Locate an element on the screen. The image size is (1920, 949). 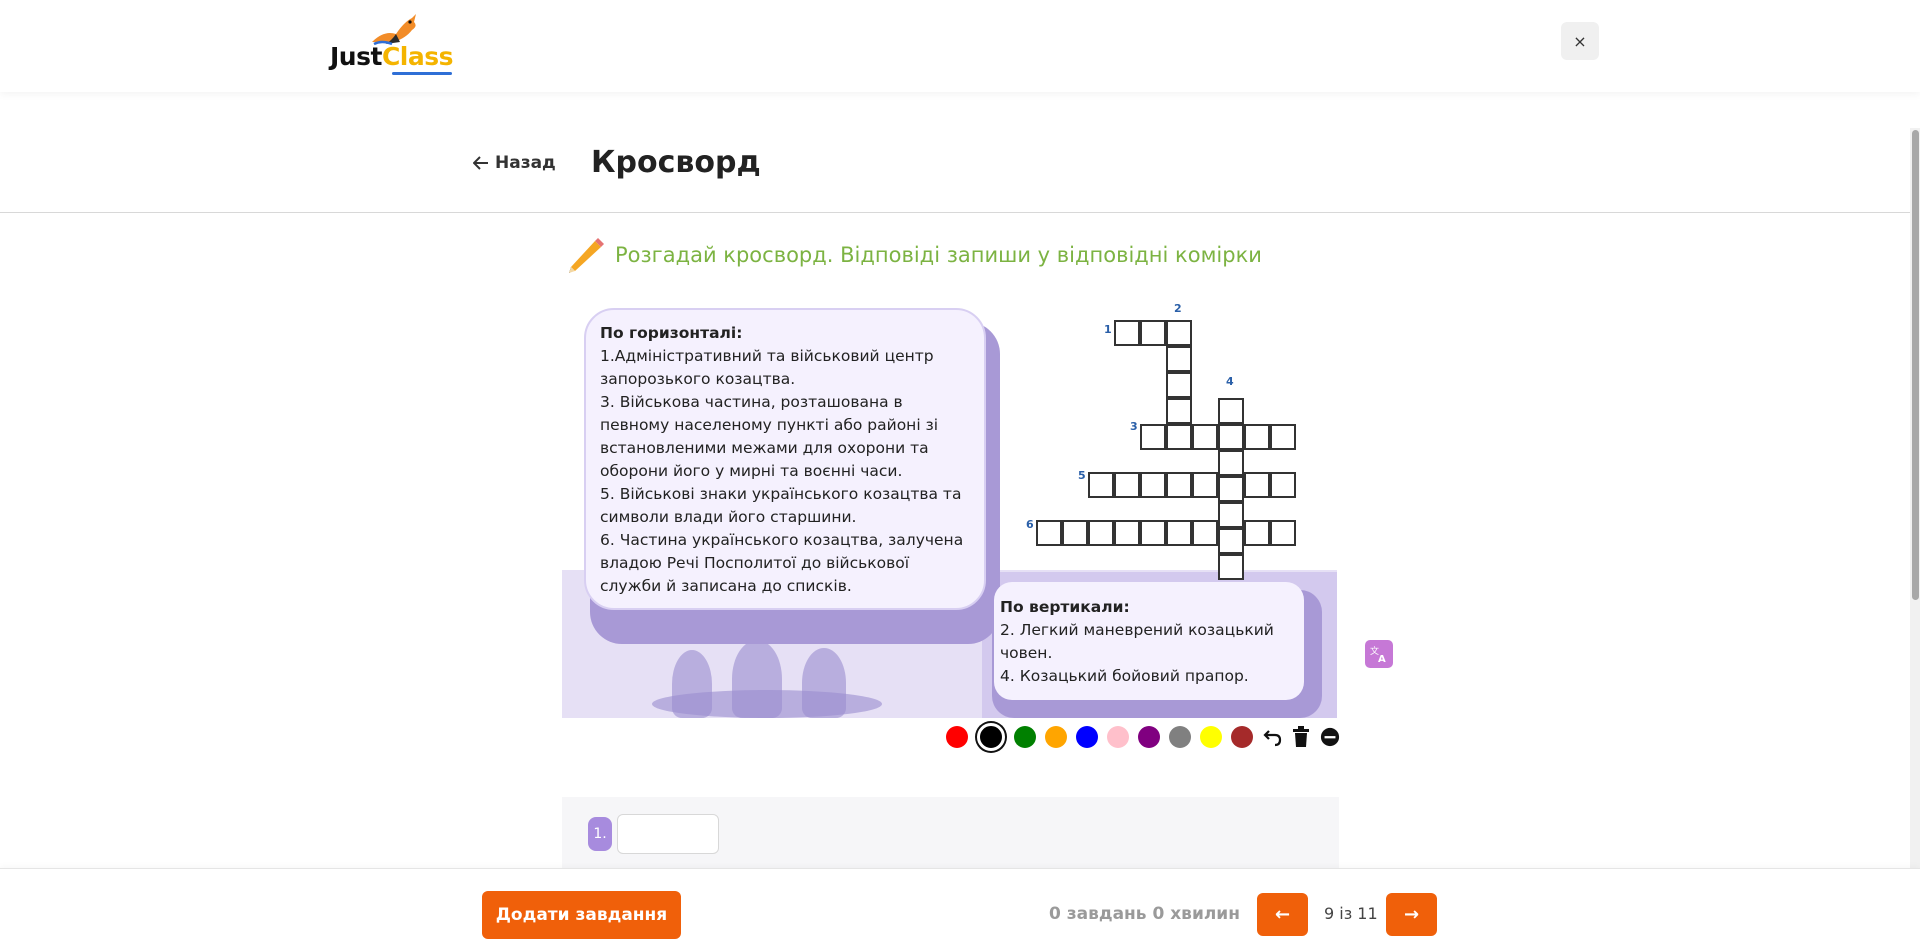
logo-just-text: Just is located at coordinates (356, 56).